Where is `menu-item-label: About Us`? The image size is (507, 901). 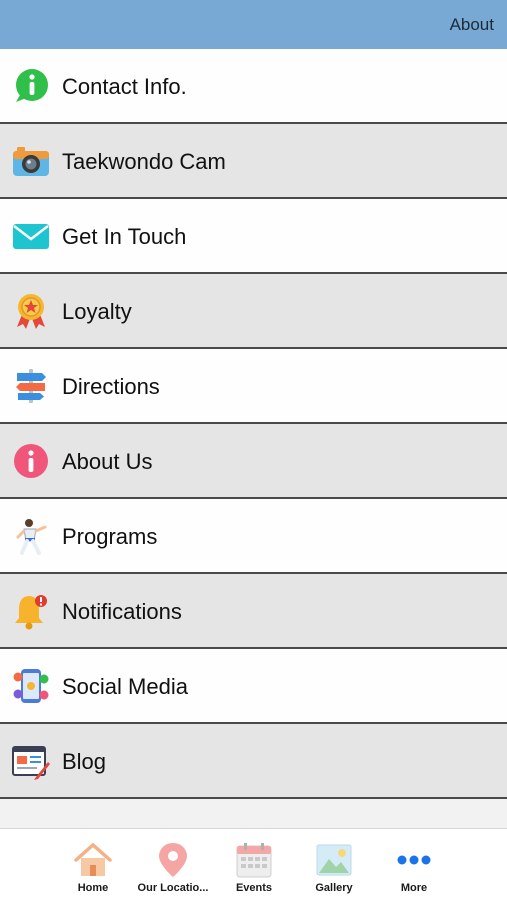 menu-item-label: About Us is located at coordinates (107, 461).